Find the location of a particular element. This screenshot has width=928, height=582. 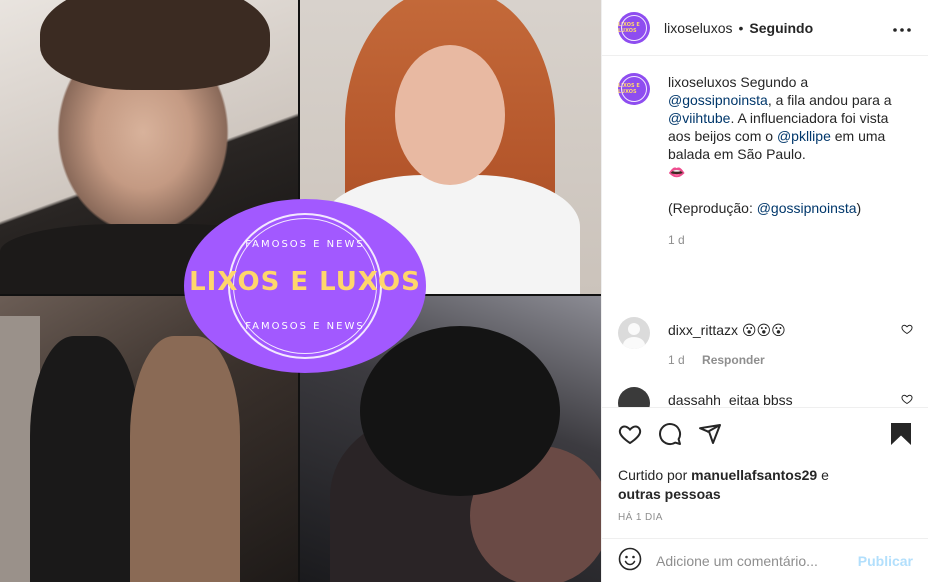

add-comment-bar: Publicar is located at coordinates (765, 560).